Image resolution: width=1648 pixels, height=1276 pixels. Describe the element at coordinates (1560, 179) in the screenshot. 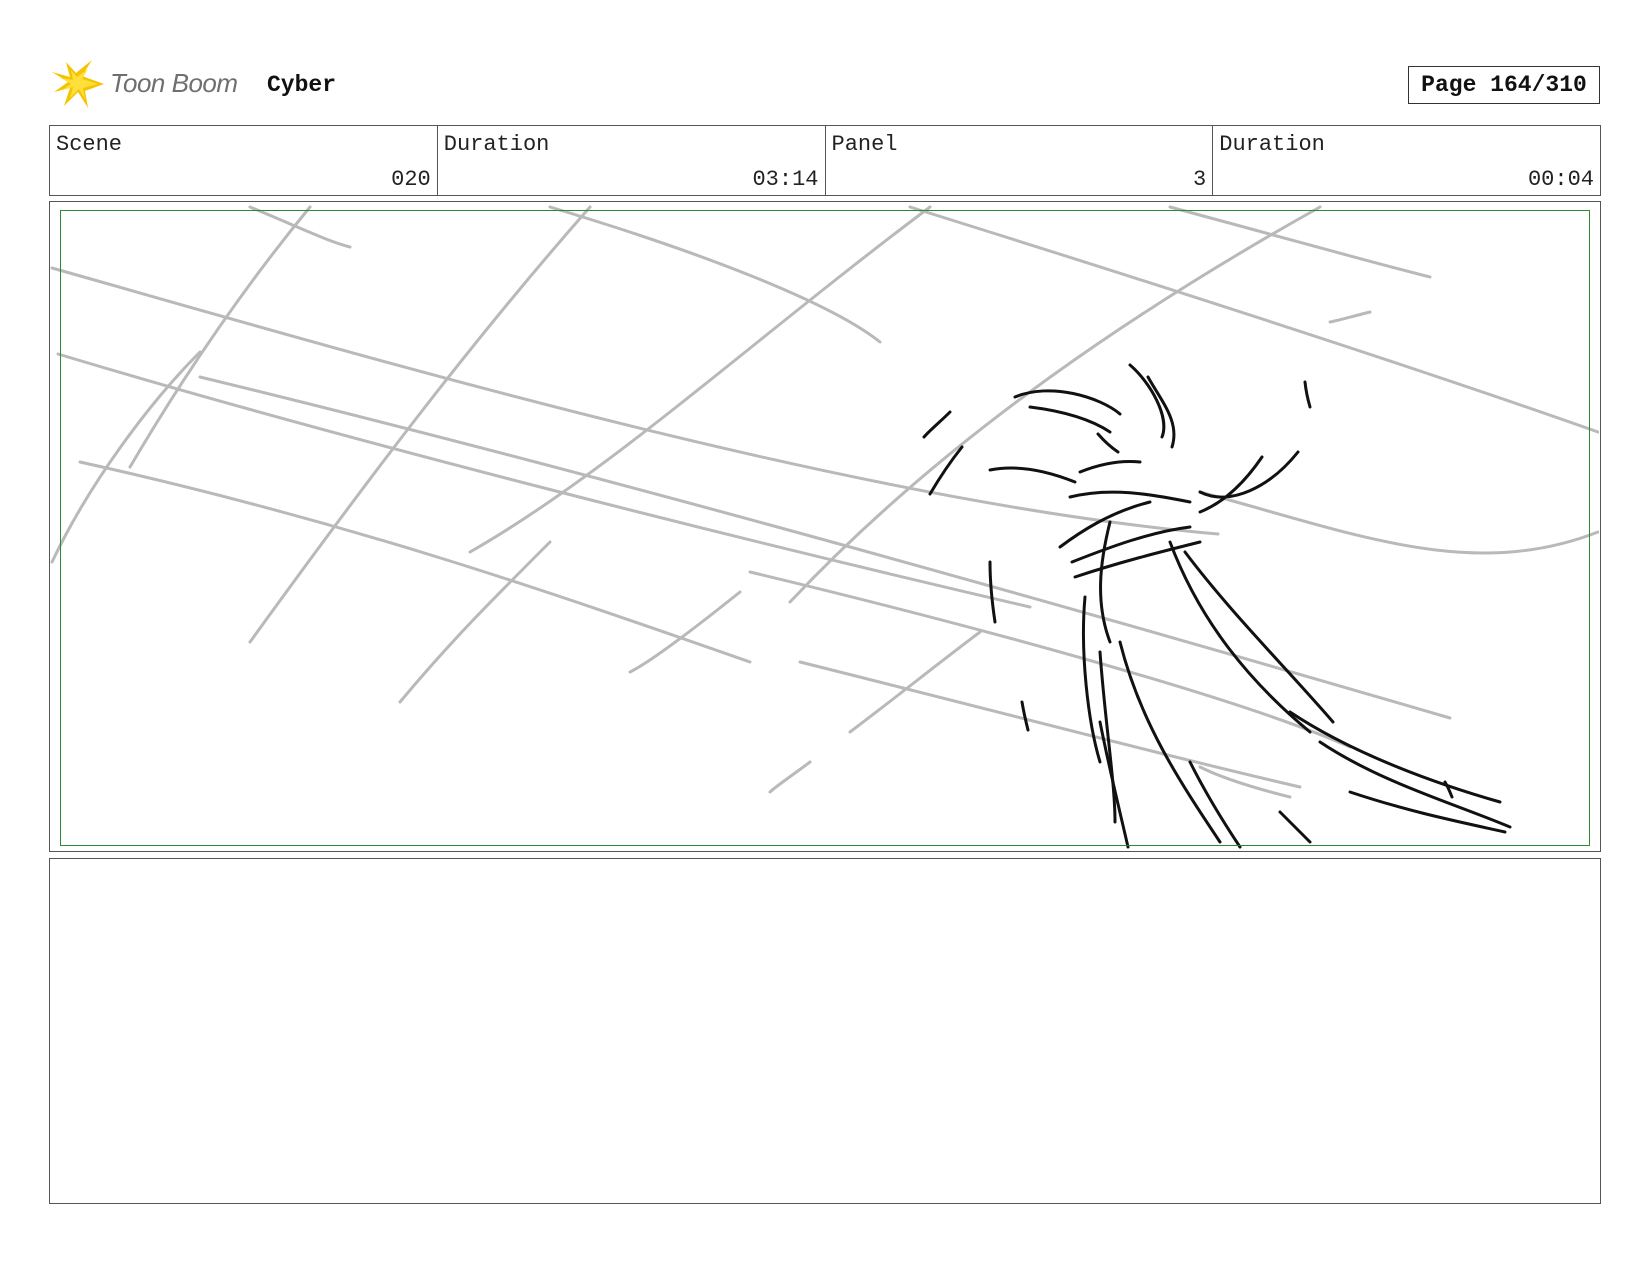

I see `panel-duration-value: 00:04` at that location.